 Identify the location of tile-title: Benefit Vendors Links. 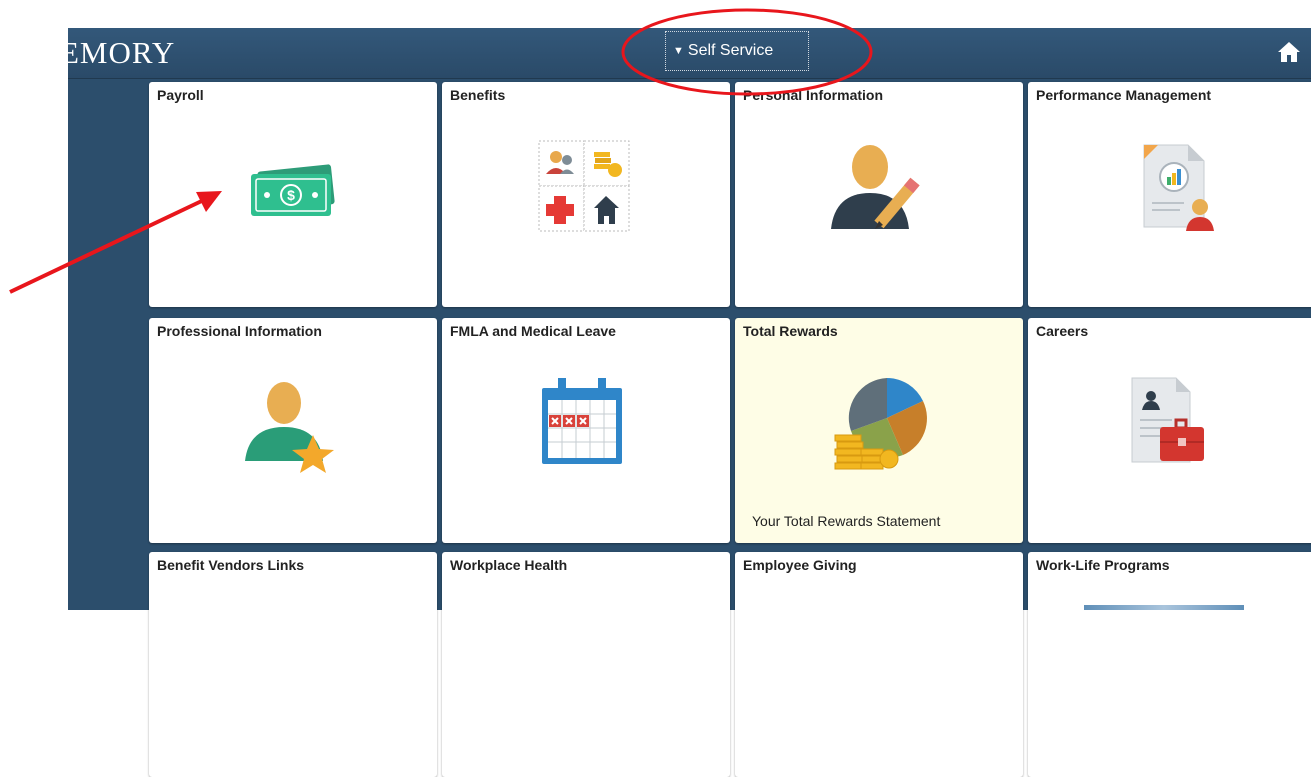
(231, 565).